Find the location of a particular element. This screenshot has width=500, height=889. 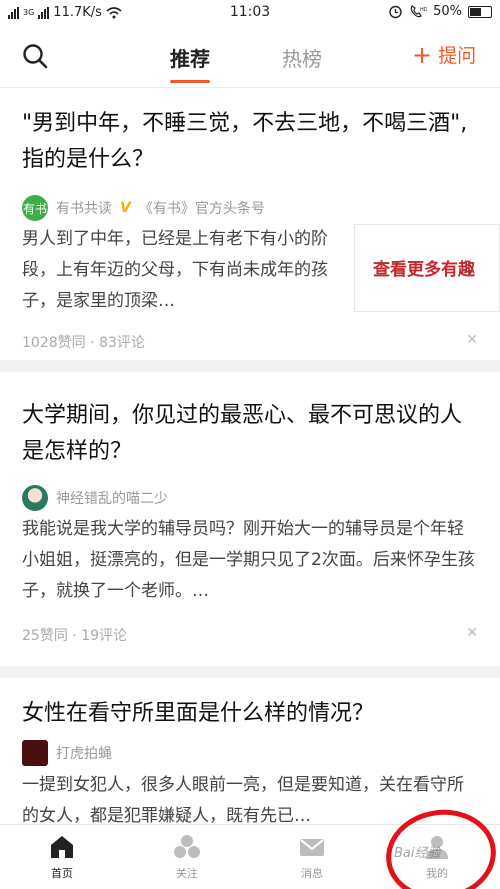

card-author: 有书 有书共读 V 《有书》官方头条号 is located at coordinates (143, 208).